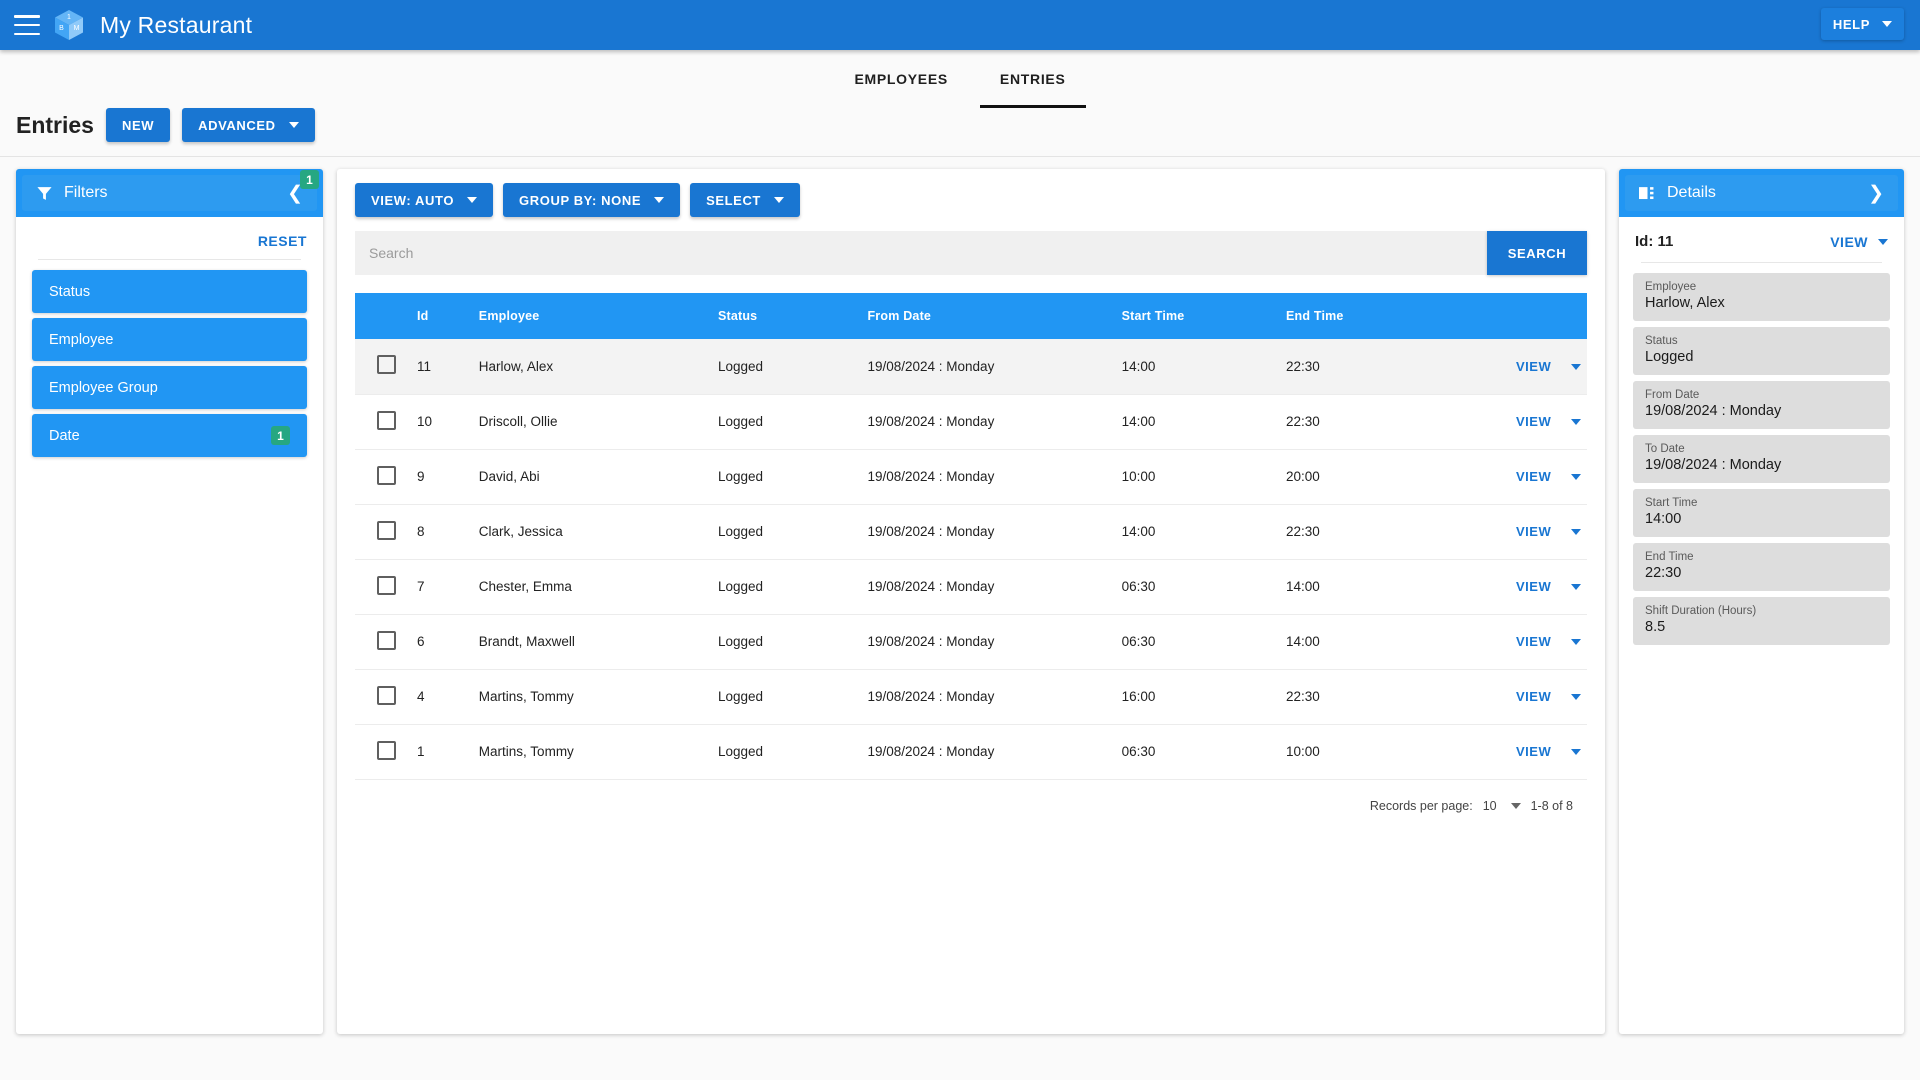 This screenshot has width=1920, height=1080. What do you see at coordinates (1537, 253) in the screenshot?
I see `search-button: SEARCH` at bounding box center [1537, 253].